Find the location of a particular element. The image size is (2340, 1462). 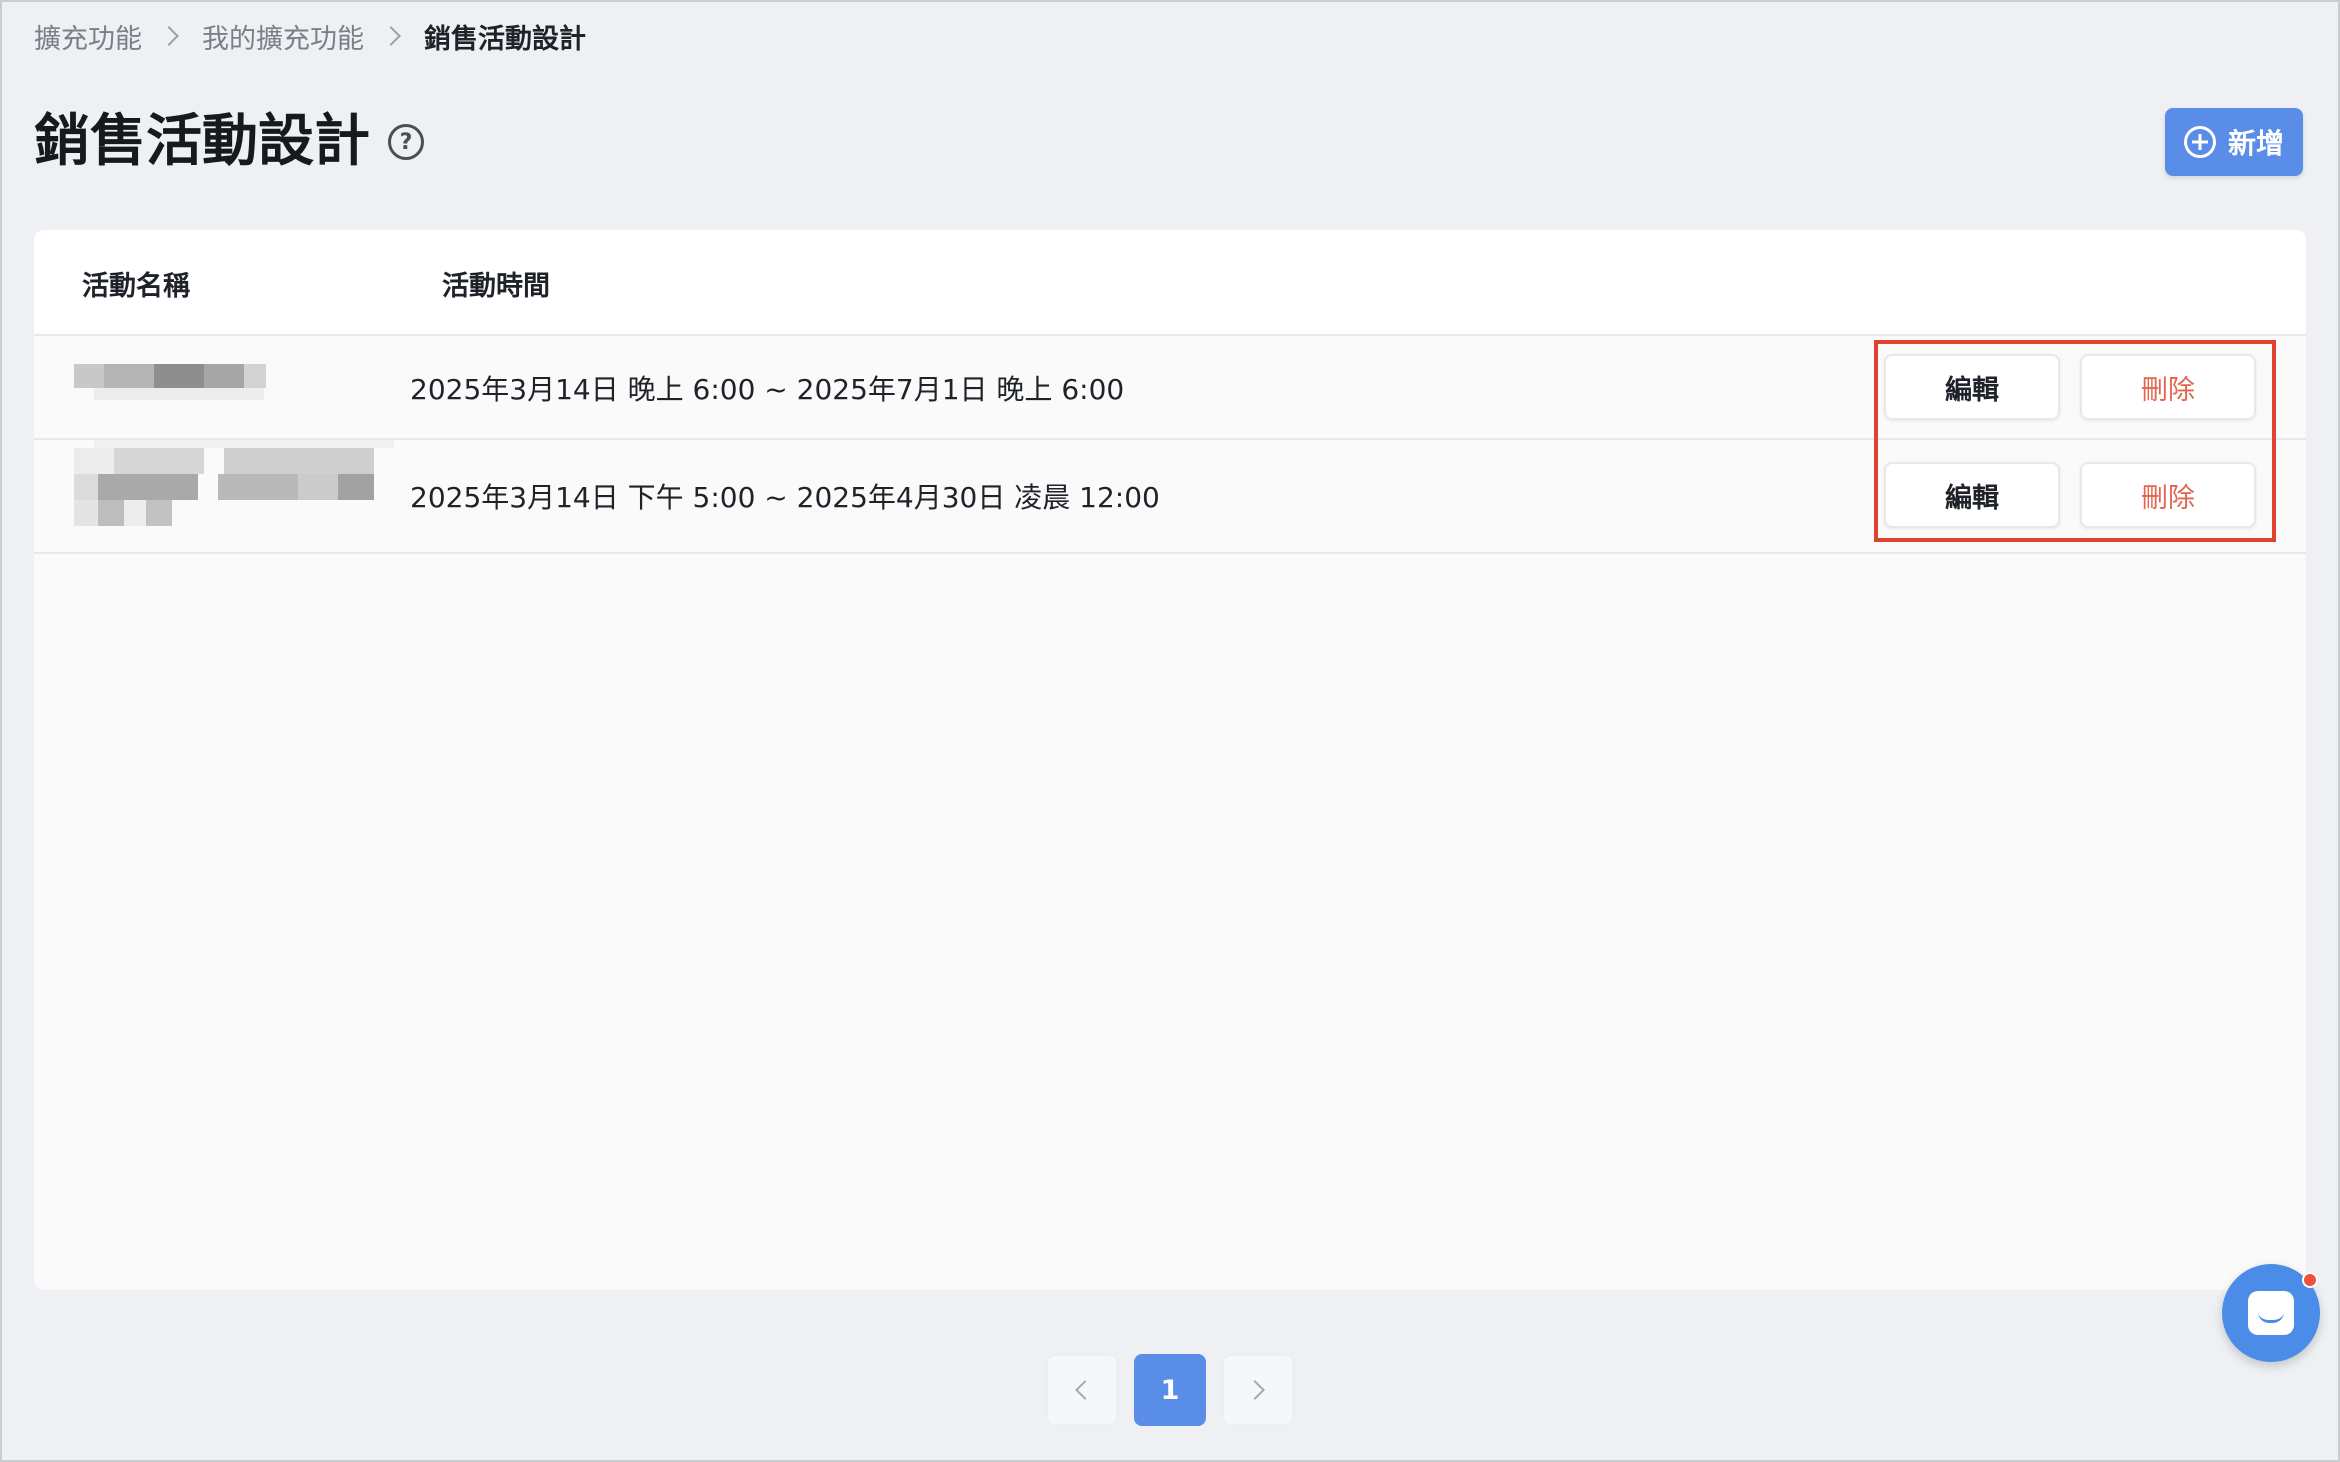

chevron-left-icon is located at coordinates (1085, 1390).